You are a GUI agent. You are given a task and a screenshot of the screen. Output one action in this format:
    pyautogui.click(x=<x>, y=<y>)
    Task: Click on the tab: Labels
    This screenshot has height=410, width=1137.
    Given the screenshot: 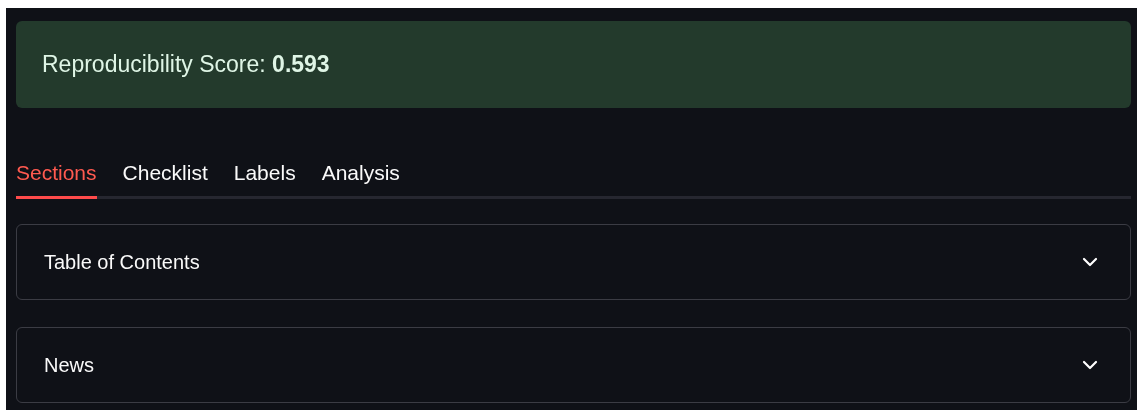 What is the action you would take?
    pyautogui.click(x=264, y=173)
    